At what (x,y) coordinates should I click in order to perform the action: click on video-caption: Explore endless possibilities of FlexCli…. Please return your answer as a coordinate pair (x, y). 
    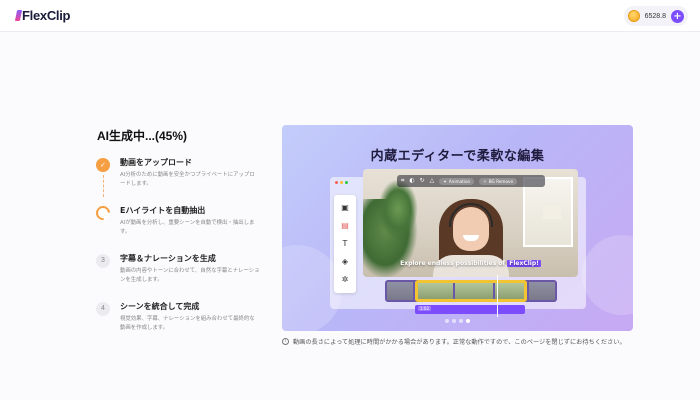
    Looking at the image, I should click on (470, 263).